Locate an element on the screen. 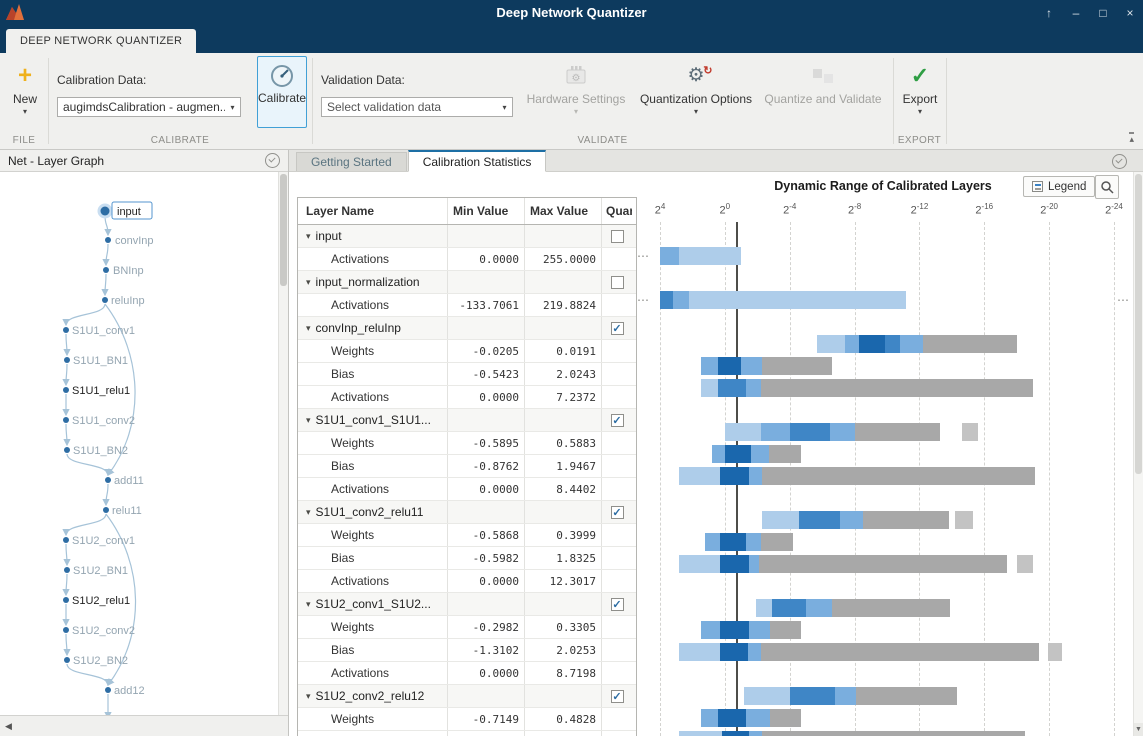 This screenshot has height=736, width=1143. main-vertical-scrollbar: ▼ is located at coordinates (1138, 454).